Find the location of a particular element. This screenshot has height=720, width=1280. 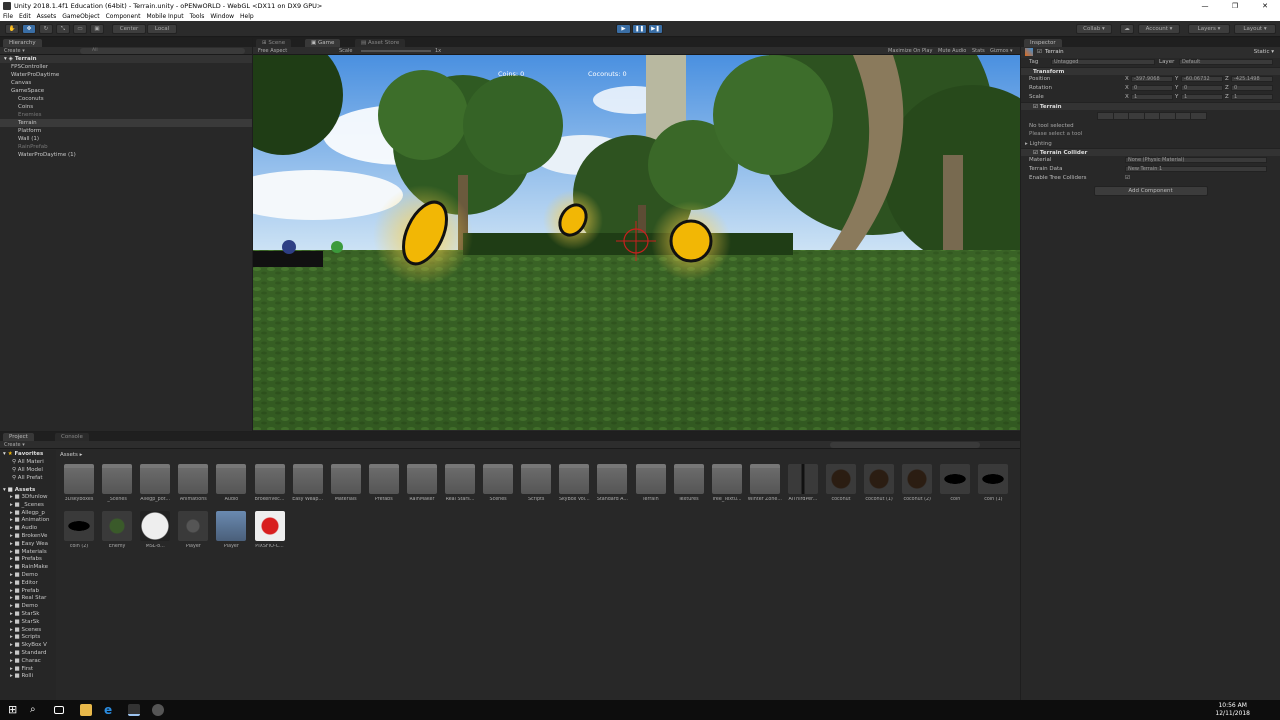

project-tree-folder: ▸ ■ Standard is located at coordinates (28, 654).